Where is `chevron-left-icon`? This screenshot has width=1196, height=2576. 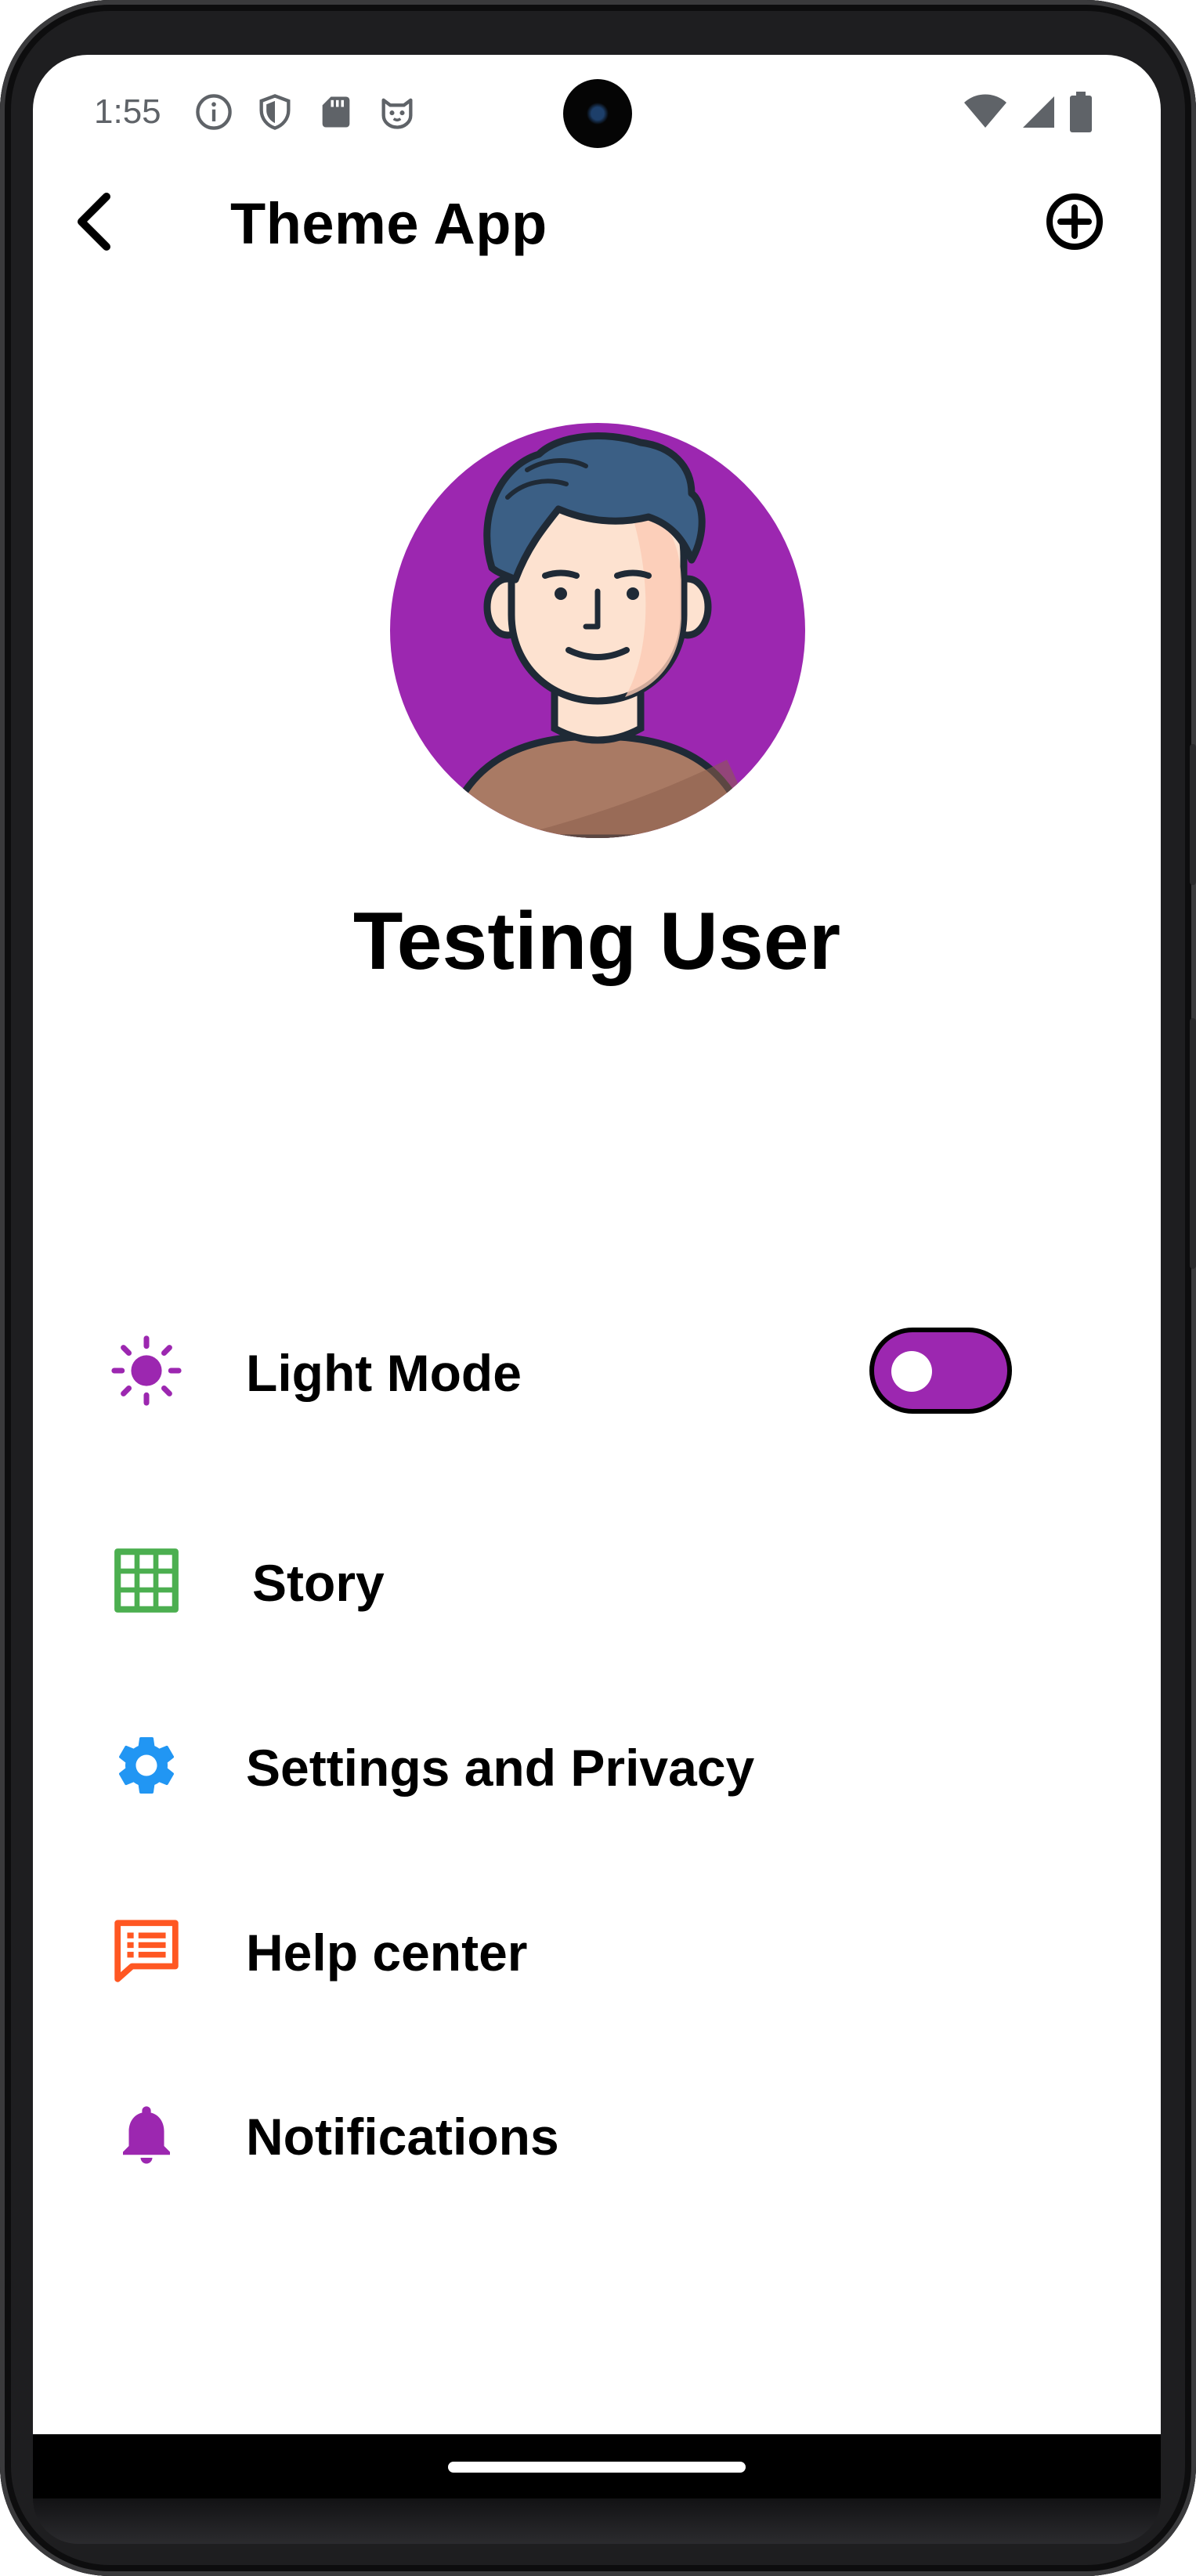
chevron-left-icon is located at coordinates (95, 223).